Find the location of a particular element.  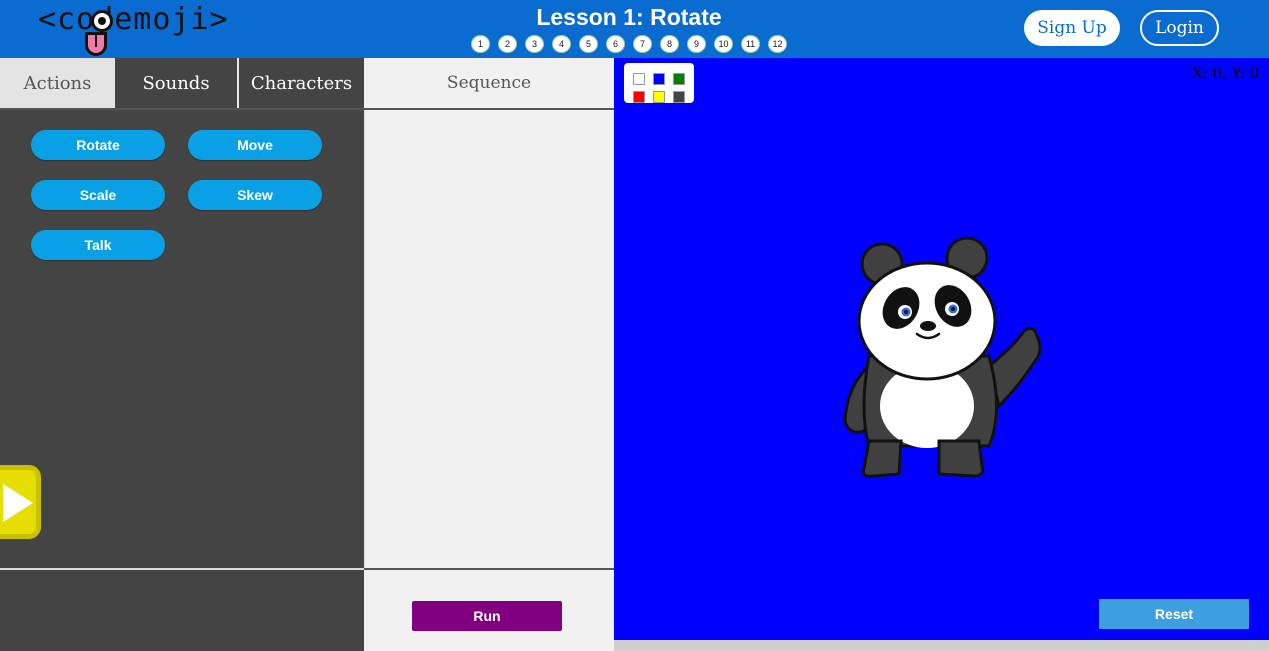

sequence-header: Sequence is located at coordinates (489, 84).